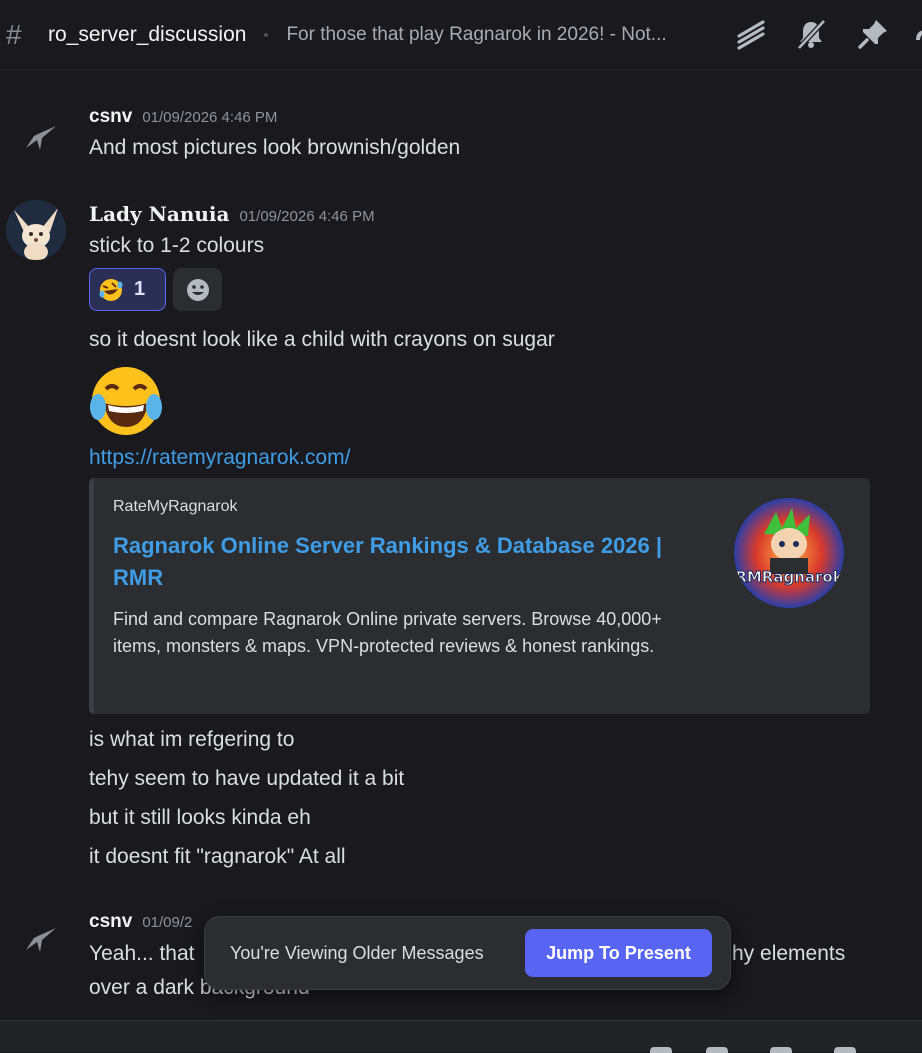  I want to click on channel-name: ro_server_discussion, so click(147, 34).